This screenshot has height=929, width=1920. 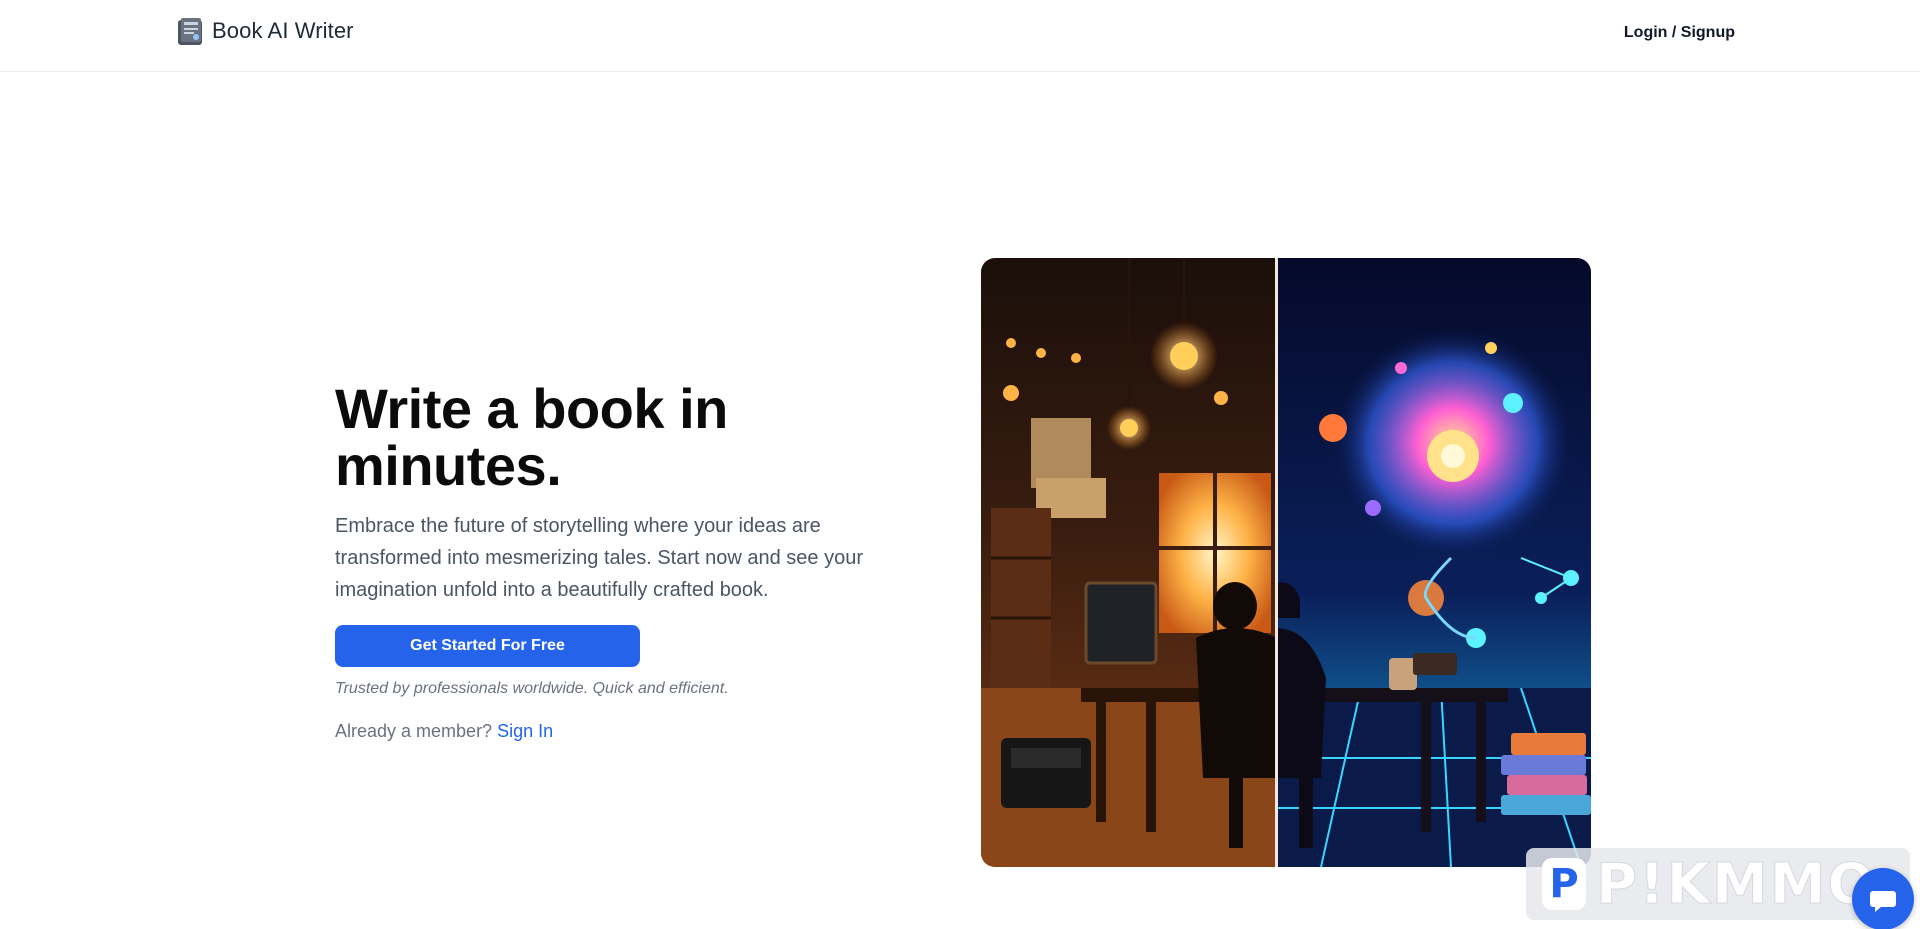 I want to click on brand-name: Book AI Writer, so click(x=283, y=30).